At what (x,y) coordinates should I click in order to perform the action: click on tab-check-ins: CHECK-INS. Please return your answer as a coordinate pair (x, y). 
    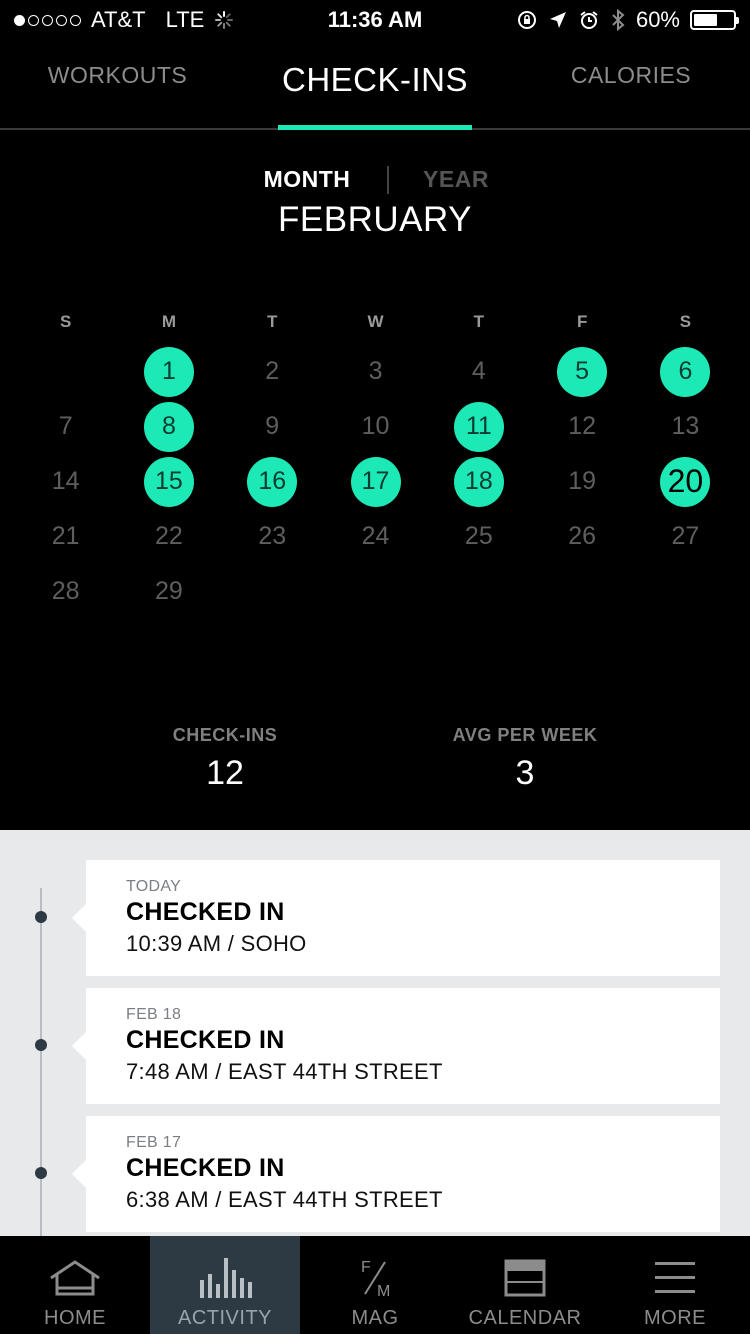
    Looking at the image, I should click on (375, 84).